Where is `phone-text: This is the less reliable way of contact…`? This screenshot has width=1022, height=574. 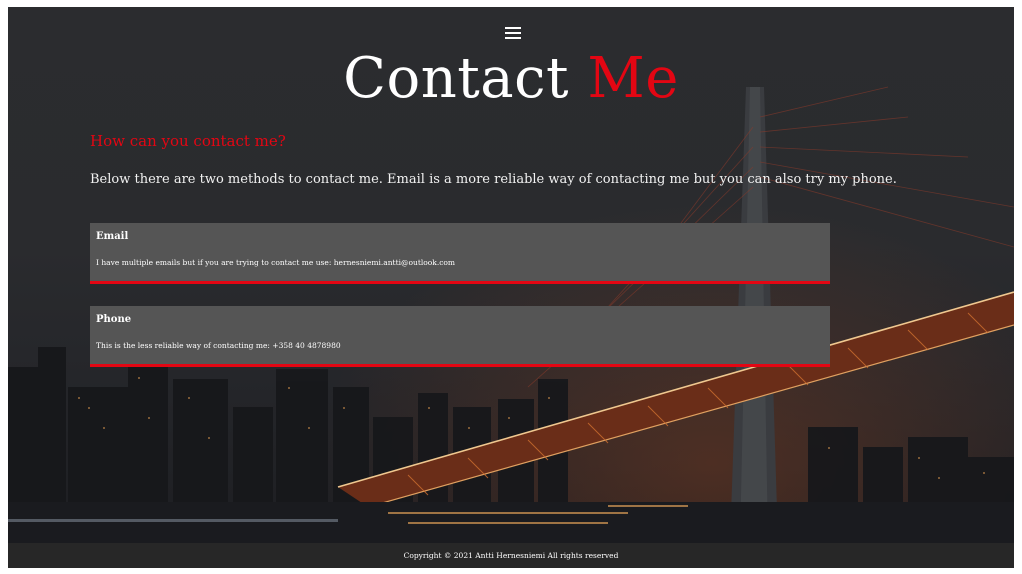
phone-text: This is the less reliable way of contact… is located at coordinates (218, 345).